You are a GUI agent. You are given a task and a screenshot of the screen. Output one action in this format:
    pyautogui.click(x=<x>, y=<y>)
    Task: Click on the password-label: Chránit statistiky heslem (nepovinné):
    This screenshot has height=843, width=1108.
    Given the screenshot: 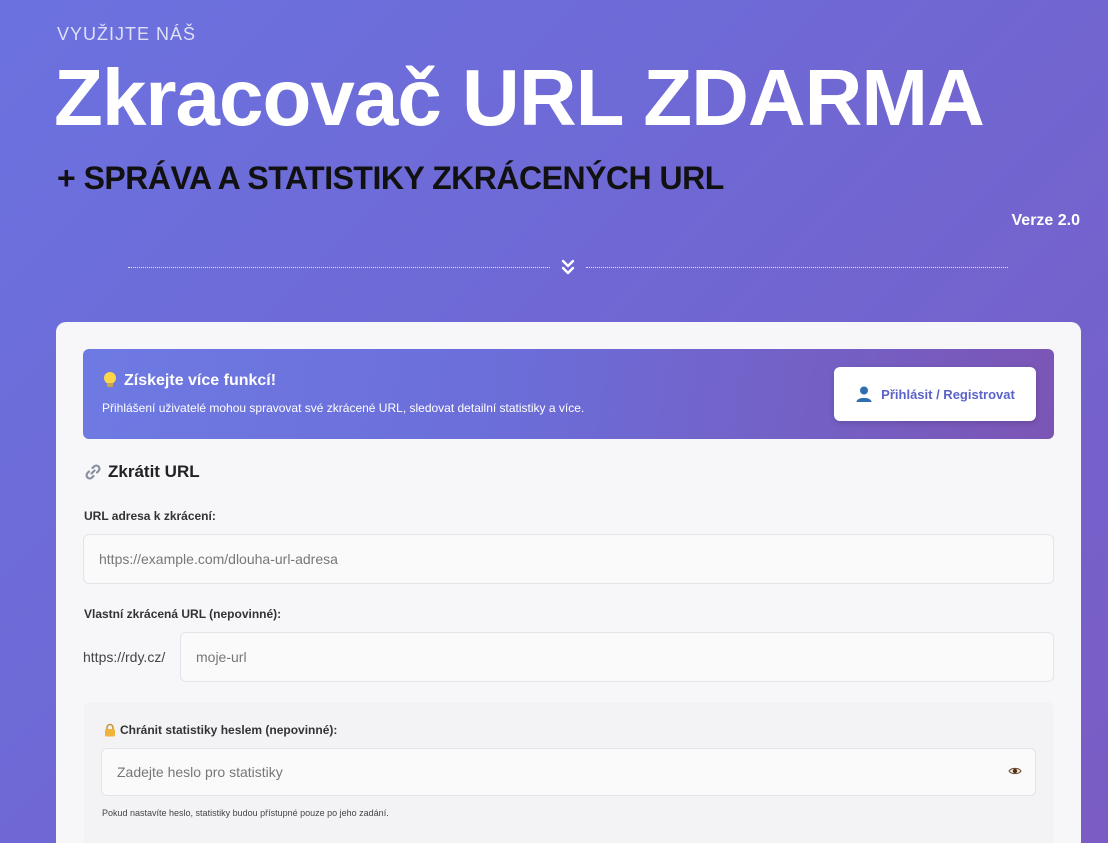 What is the action you would take?
    pyautogui.click(x=229, y=730)
    